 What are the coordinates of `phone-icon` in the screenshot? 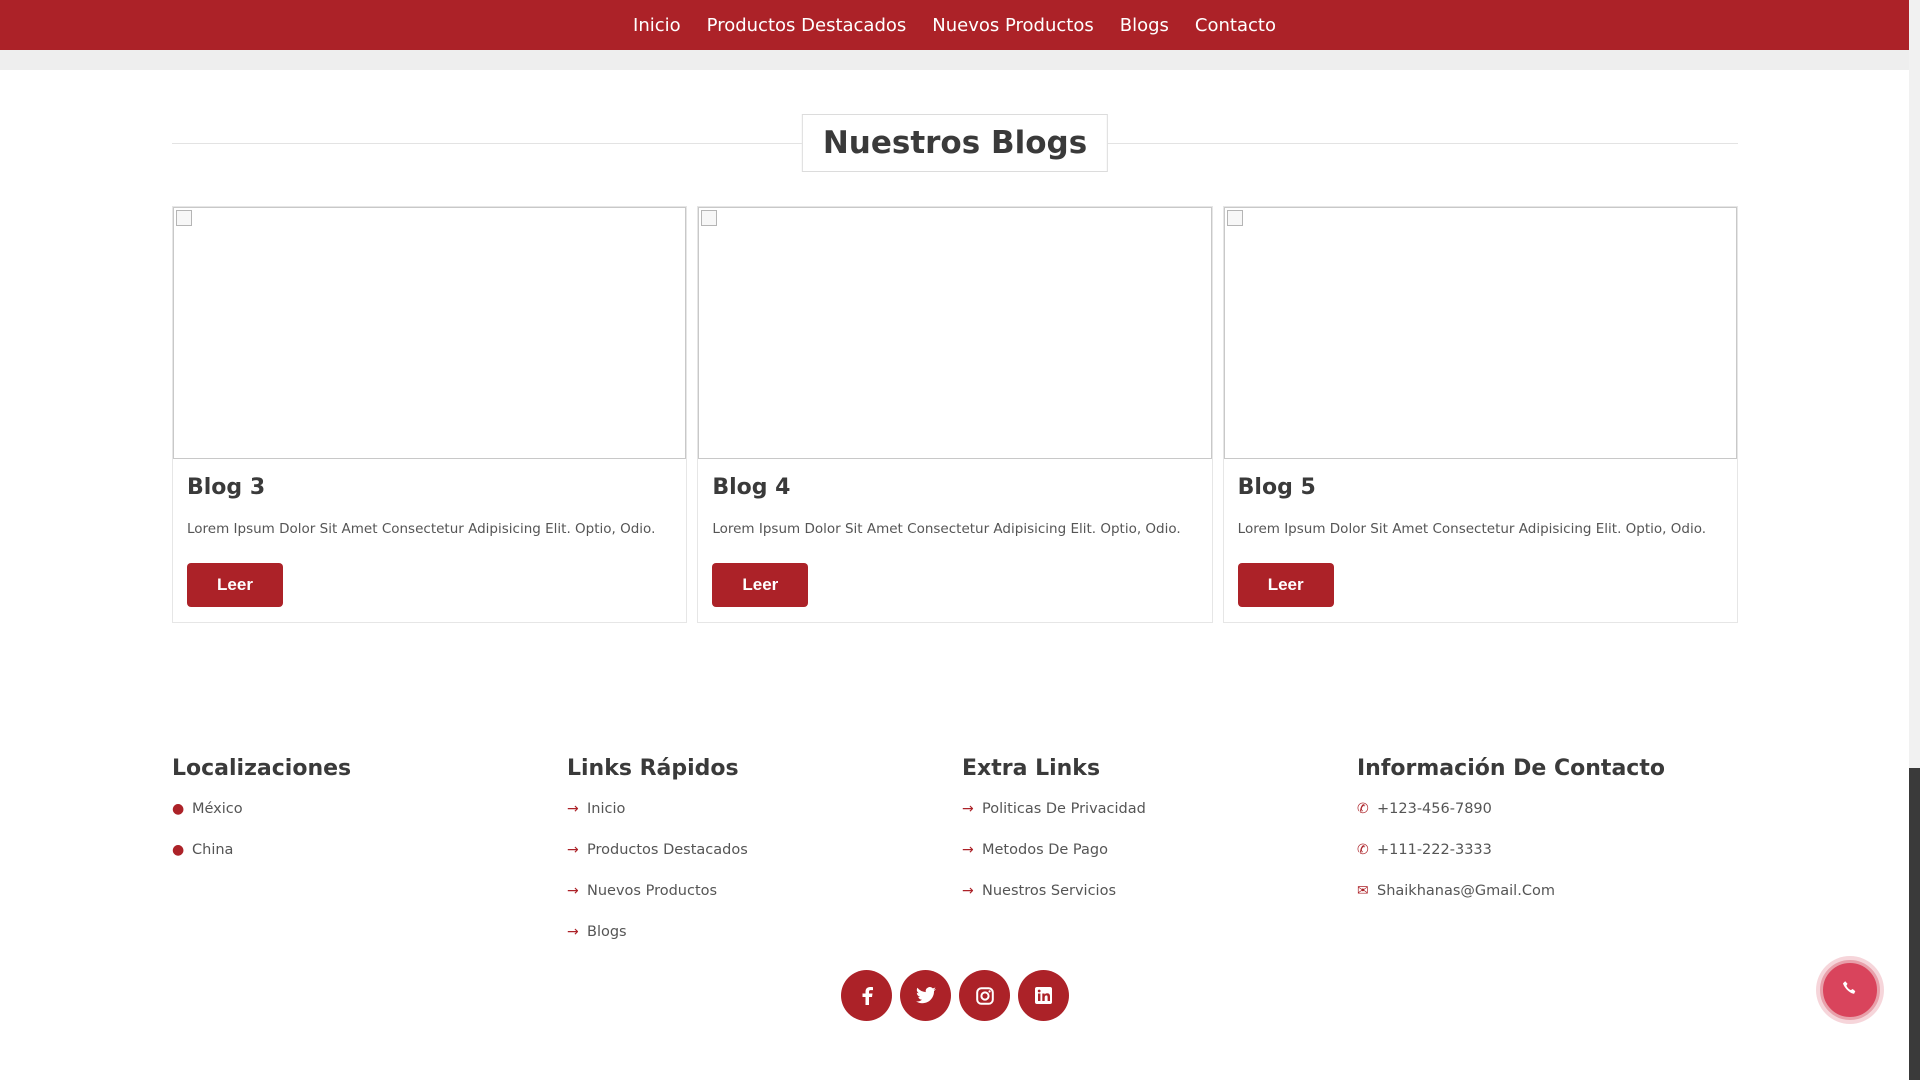 It's located at (1850, 990).